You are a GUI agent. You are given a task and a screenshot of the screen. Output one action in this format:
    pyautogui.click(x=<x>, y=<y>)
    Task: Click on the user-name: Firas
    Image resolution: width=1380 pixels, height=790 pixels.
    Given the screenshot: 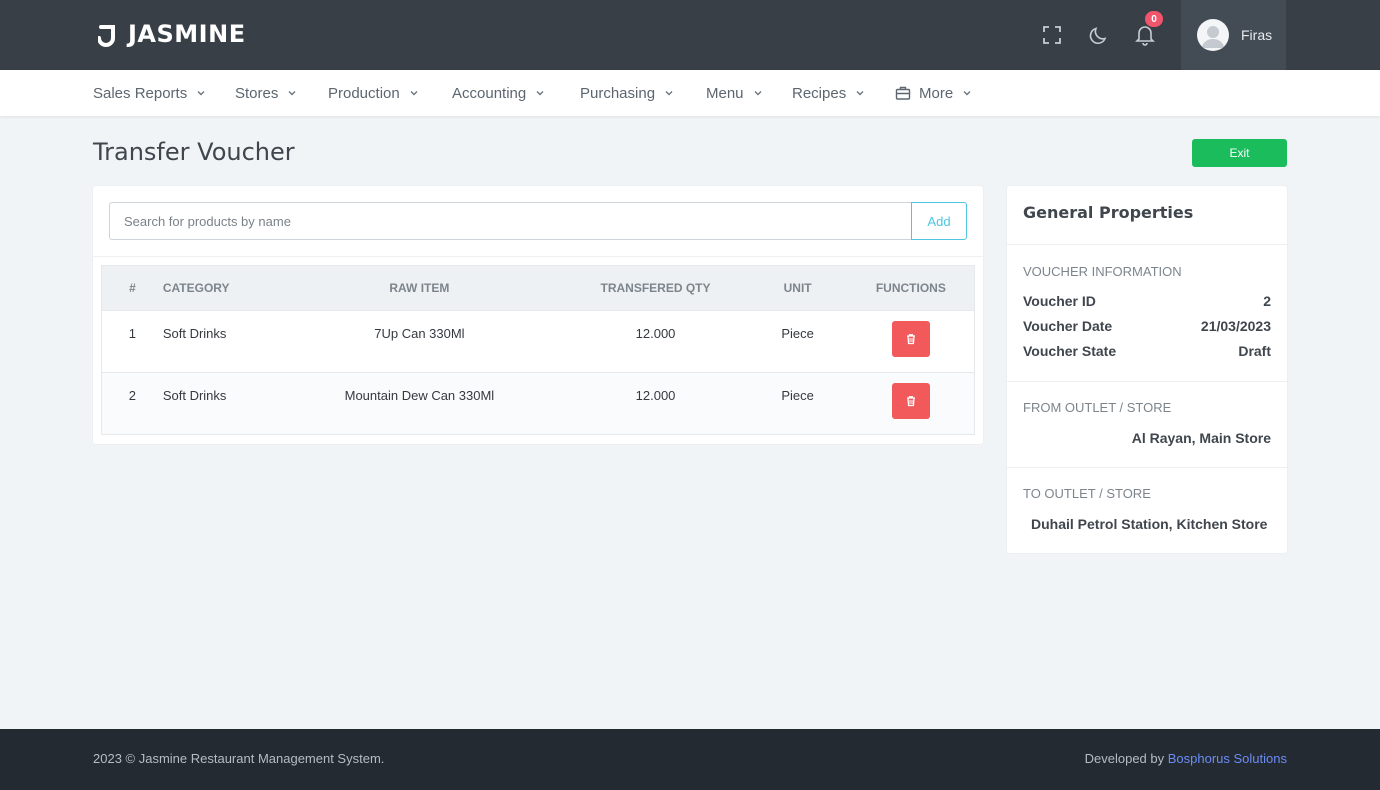 What is the action you would take?
    pyautogui.click(x=1257, y=35)
    